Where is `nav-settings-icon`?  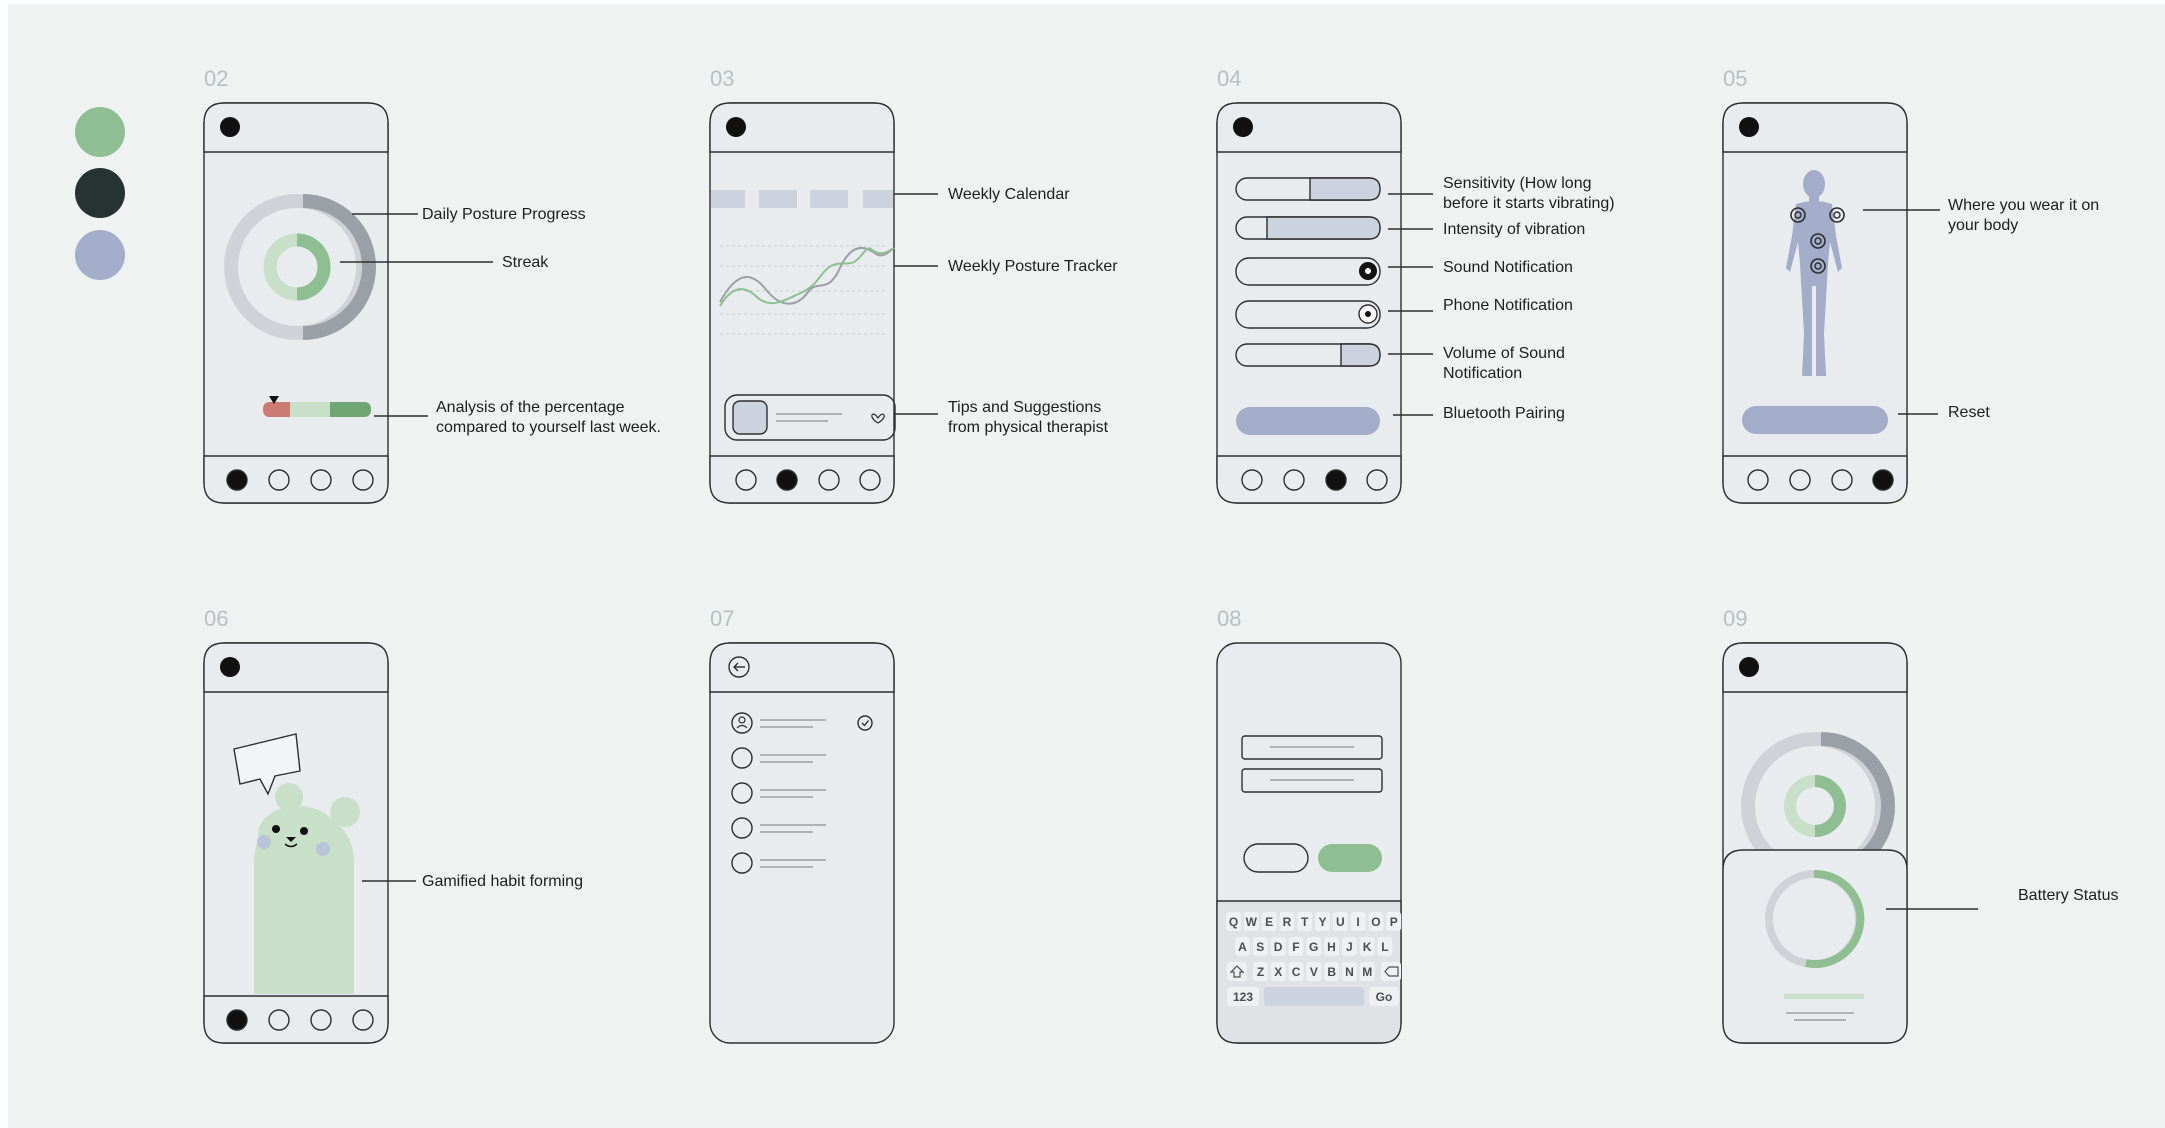 nav-settings-icon is located at coordinates (1336, 480).